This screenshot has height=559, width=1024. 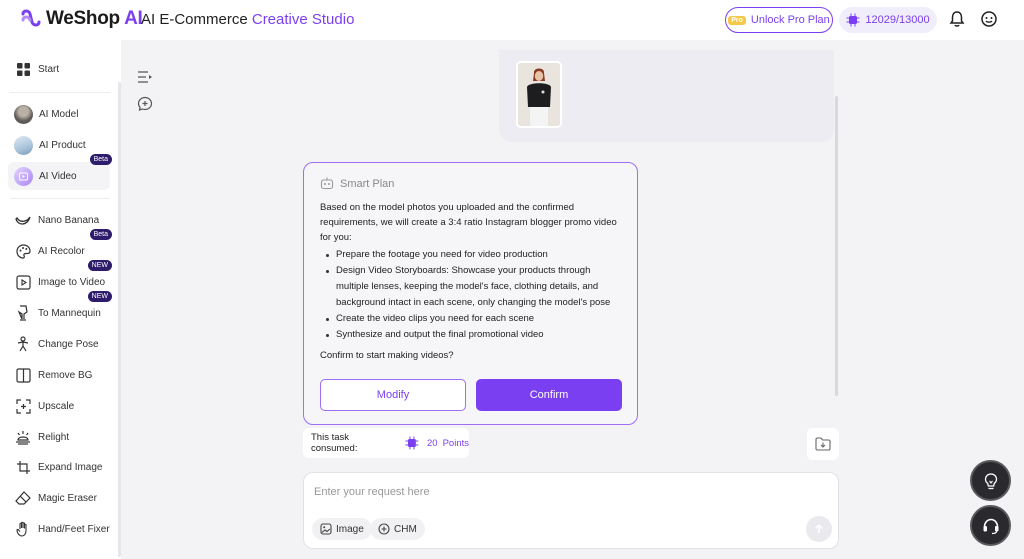 I want to click on logo-ai: AI, so click(x=133, y=18).